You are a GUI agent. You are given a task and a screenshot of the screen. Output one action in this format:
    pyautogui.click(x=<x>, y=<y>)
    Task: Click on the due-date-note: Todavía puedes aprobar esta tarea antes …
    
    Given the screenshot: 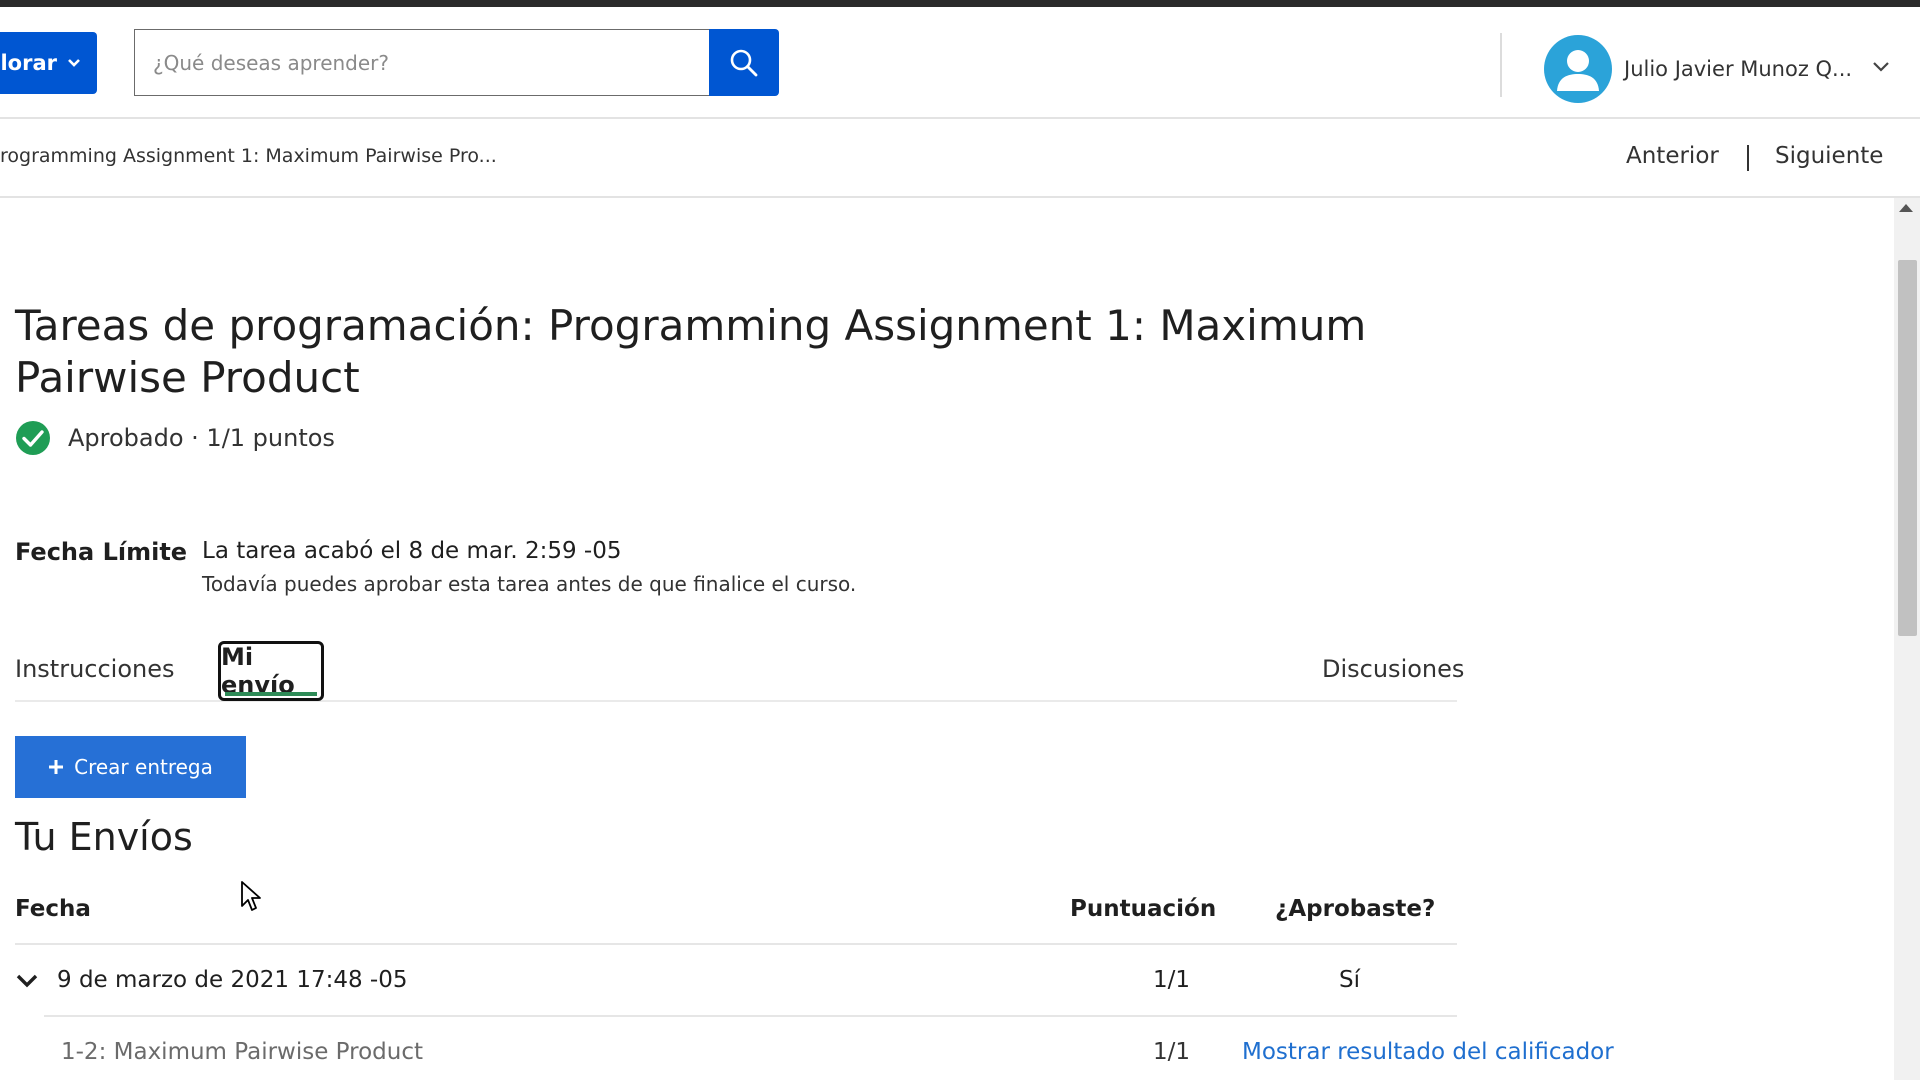 What is the action you would take?
    pyautogui.click(x=529, y=584)
    